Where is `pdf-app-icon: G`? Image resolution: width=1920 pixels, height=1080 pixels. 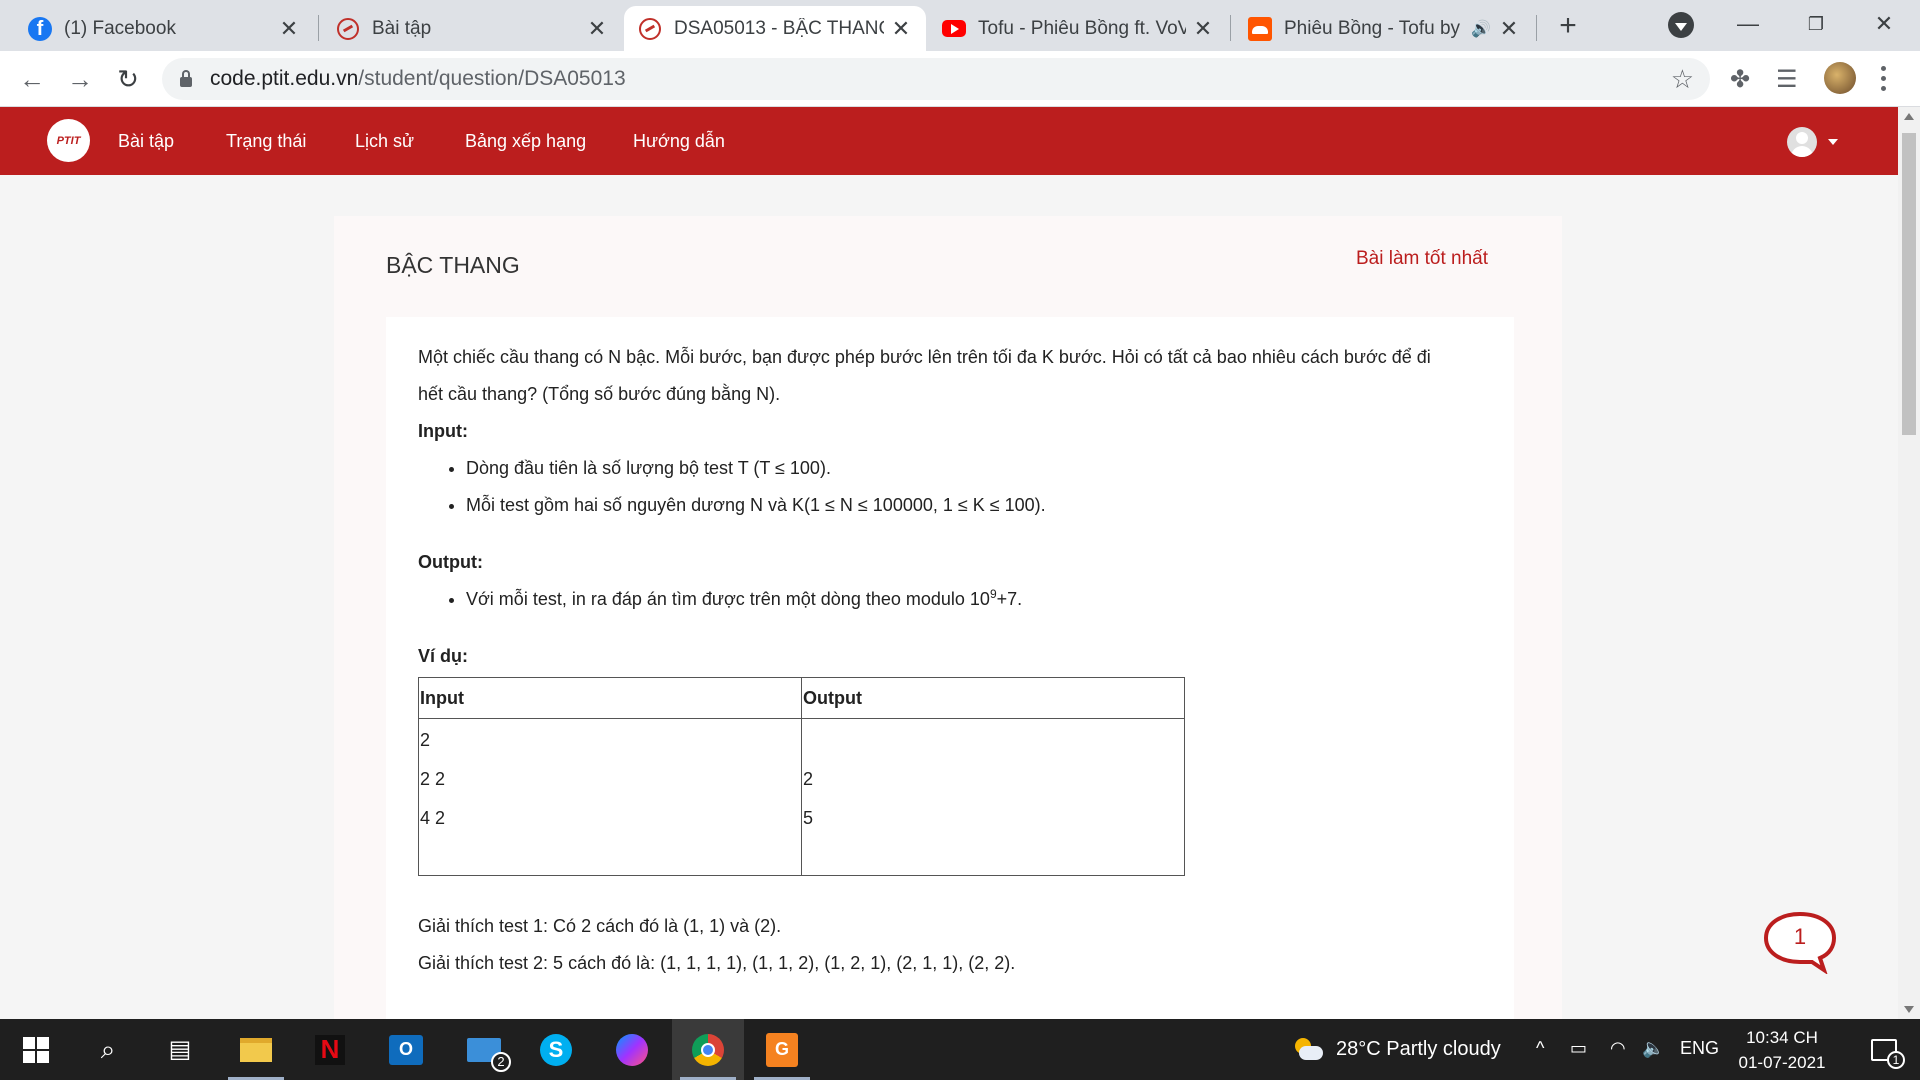 pdf-app-icon: G is located at coordinates (782, 1049).